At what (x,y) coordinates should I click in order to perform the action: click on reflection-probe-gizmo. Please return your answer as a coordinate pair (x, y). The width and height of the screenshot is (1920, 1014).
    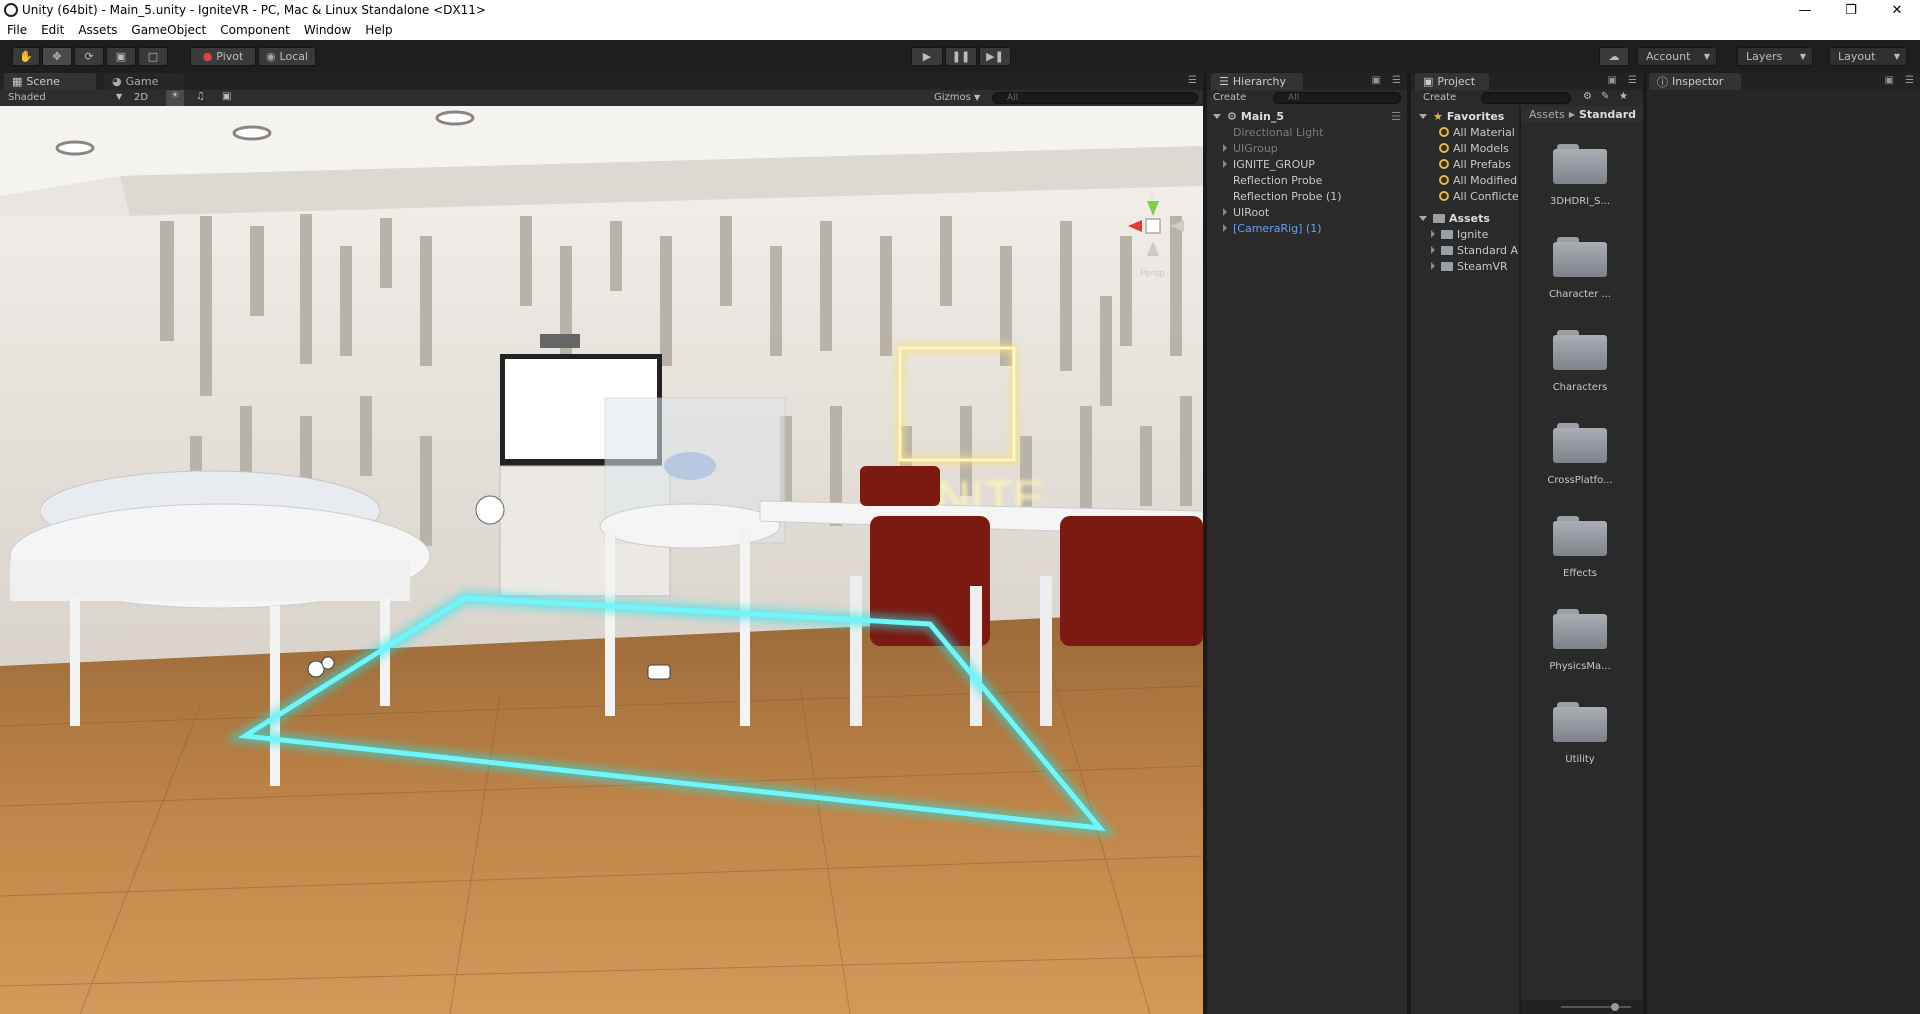
    Looking at the image, I should click on (490, 510).